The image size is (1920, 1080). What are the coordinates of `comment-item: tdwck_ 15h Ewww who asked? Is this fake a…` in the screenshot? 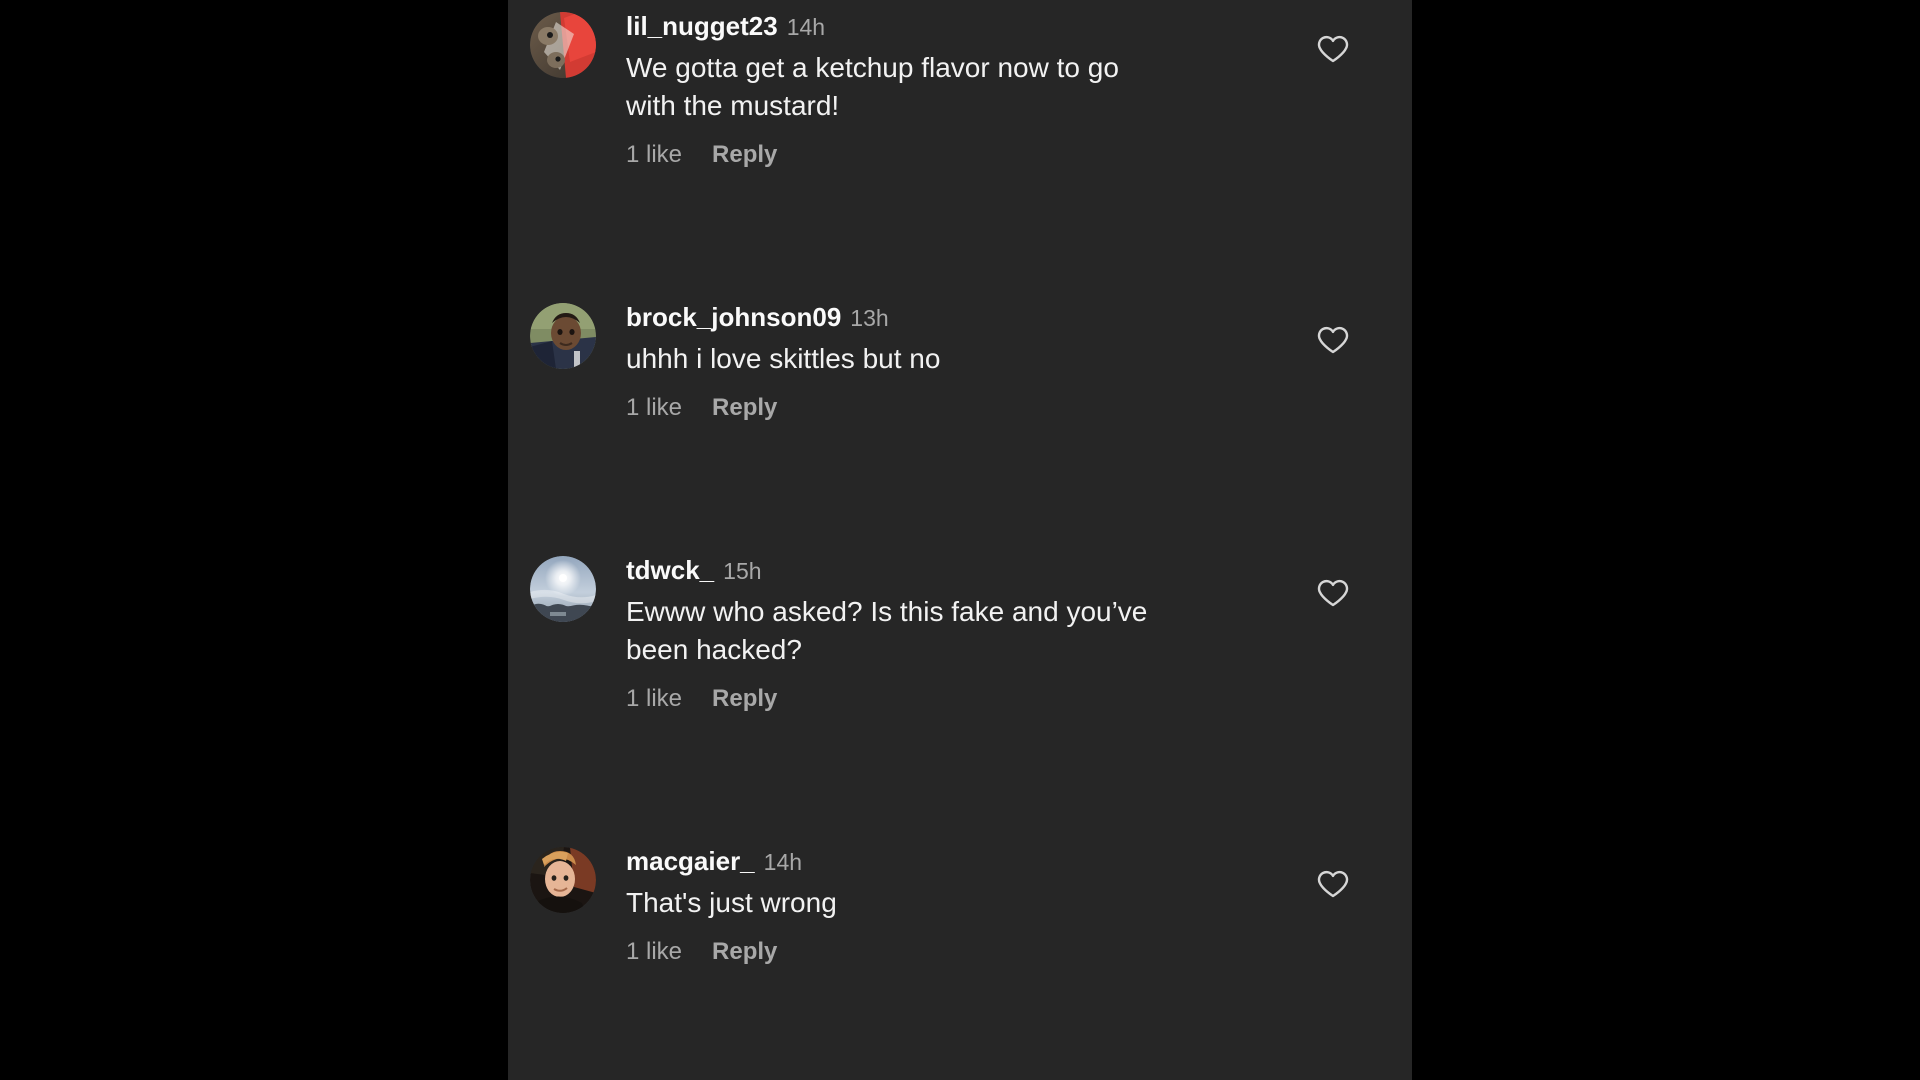 It's located at (960, 584).